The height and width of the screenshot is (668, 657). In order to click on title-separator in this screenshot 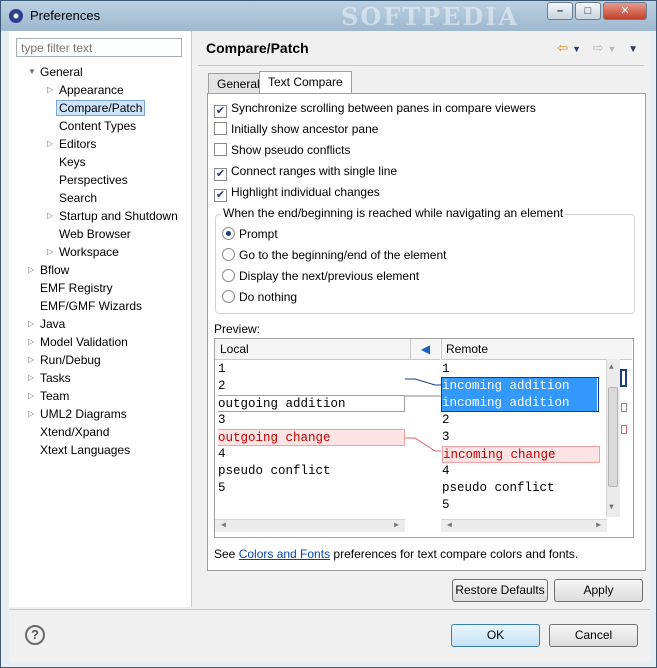, I will do `click(421, 65)`.